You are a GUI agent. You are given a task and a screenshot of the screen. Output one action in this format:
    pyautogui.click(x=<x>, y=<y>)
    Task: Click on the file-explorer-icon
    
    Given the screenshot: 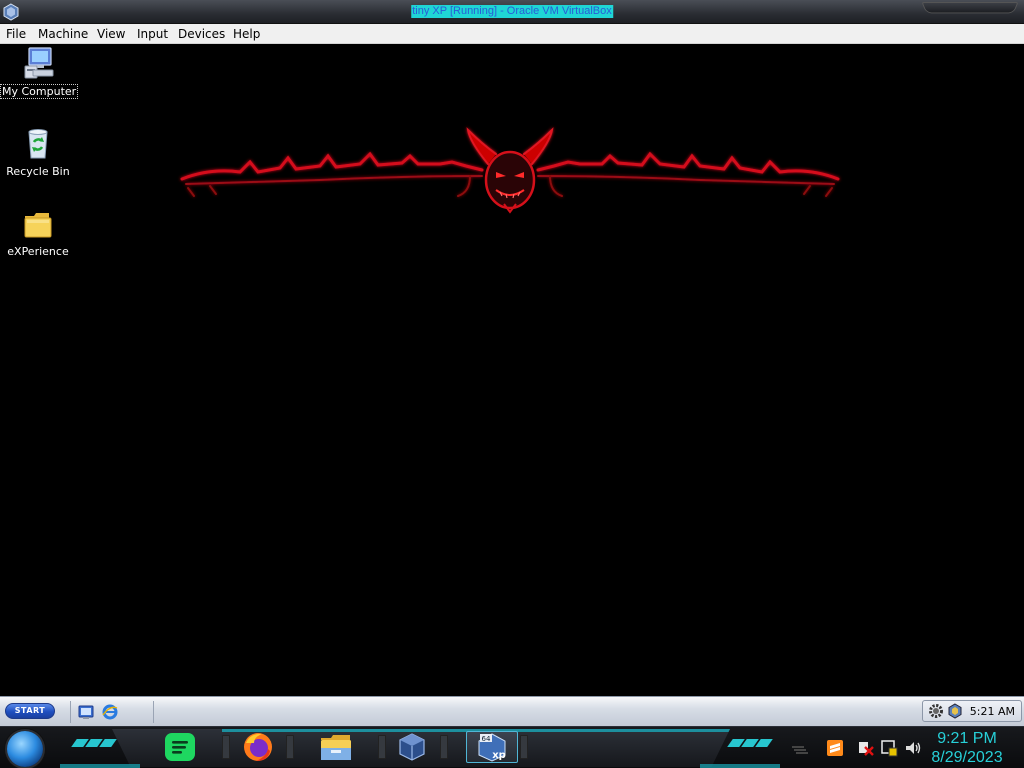 What is the action you would take?
    pyautogui.click(x=336, y=747)
    